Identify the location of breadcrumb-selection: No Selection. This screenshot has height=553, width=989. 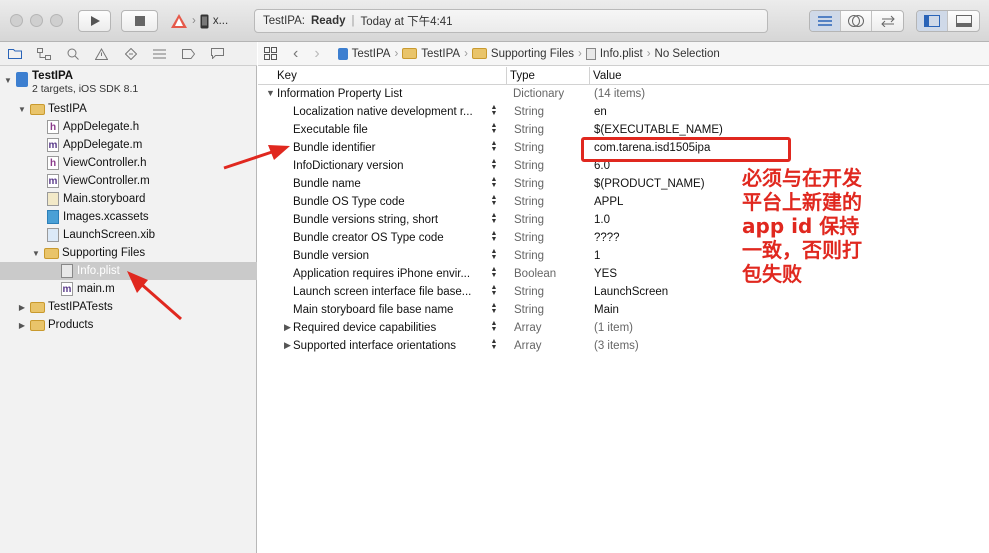
(687, 54).